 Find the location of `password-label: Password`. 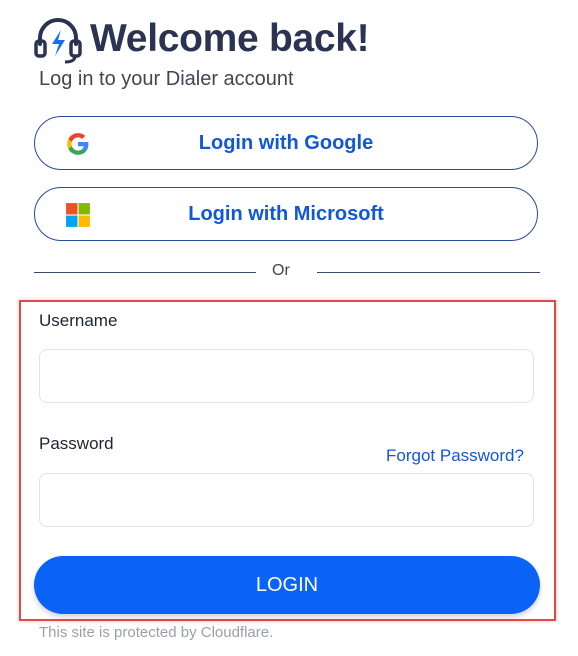

password-label: Password is located at coordinates (76, 443).